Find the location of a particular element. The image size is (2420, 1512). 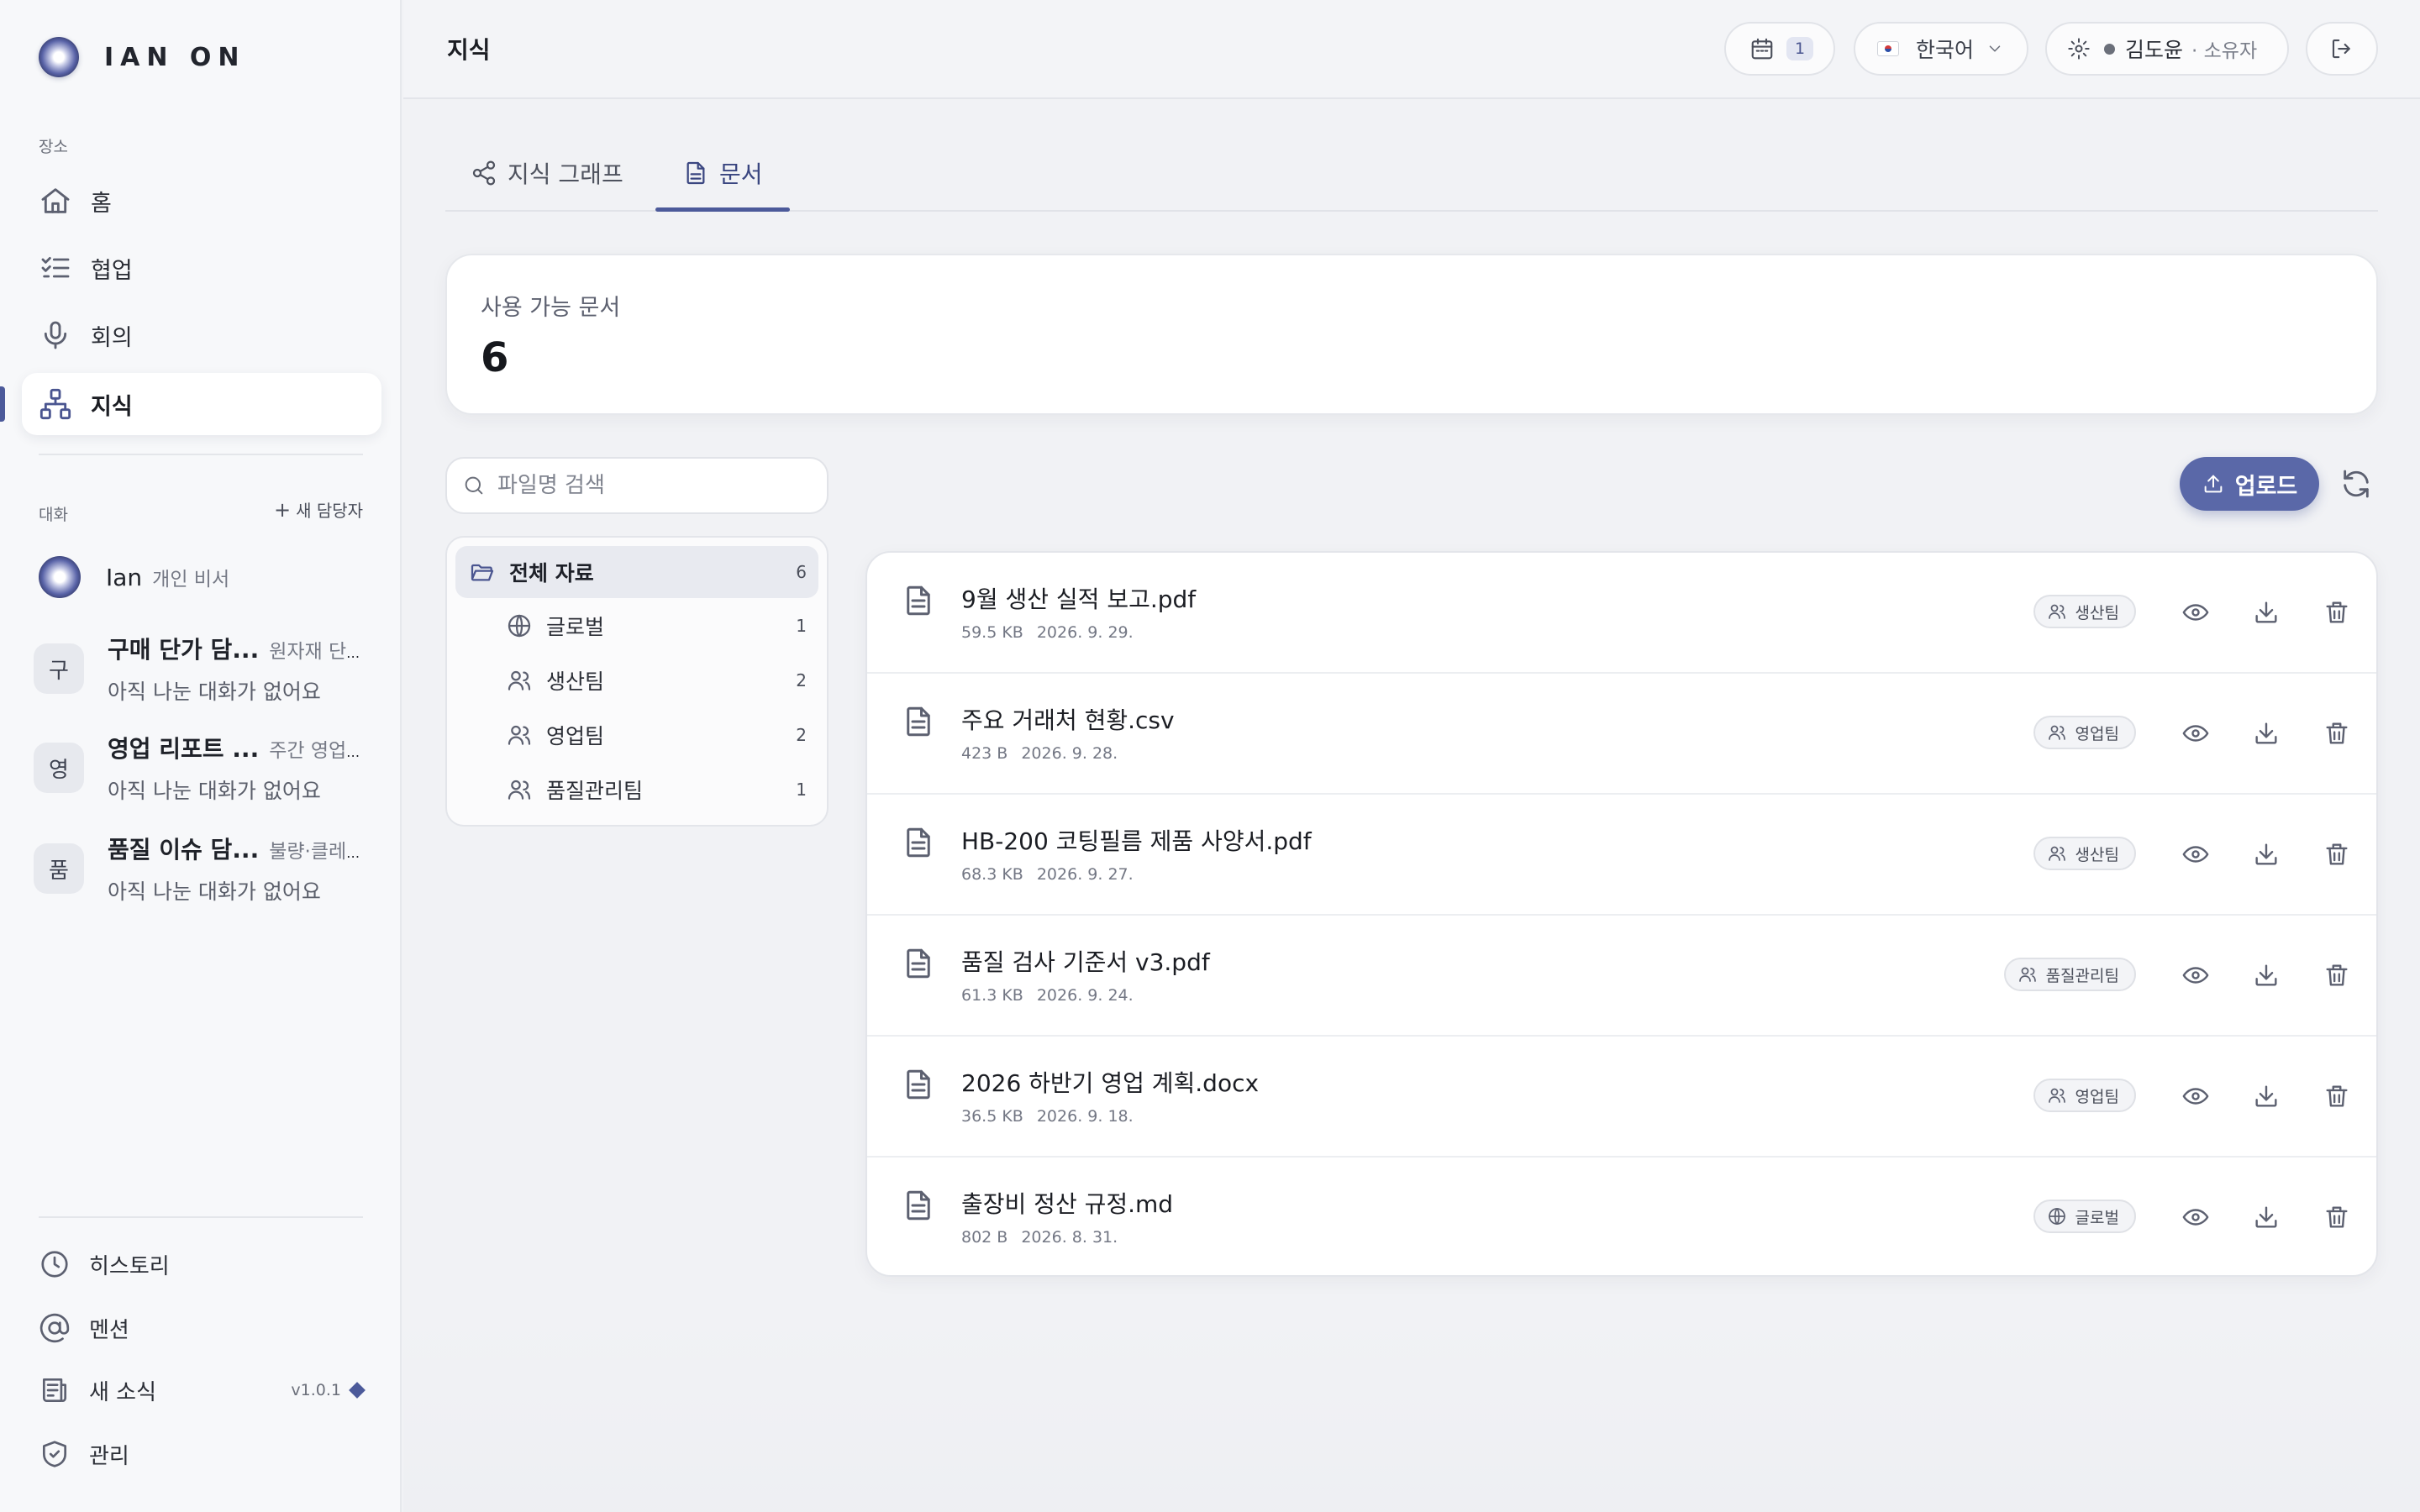

document-date: 2026. 9. 24. is located at coordinates (1085, 995).